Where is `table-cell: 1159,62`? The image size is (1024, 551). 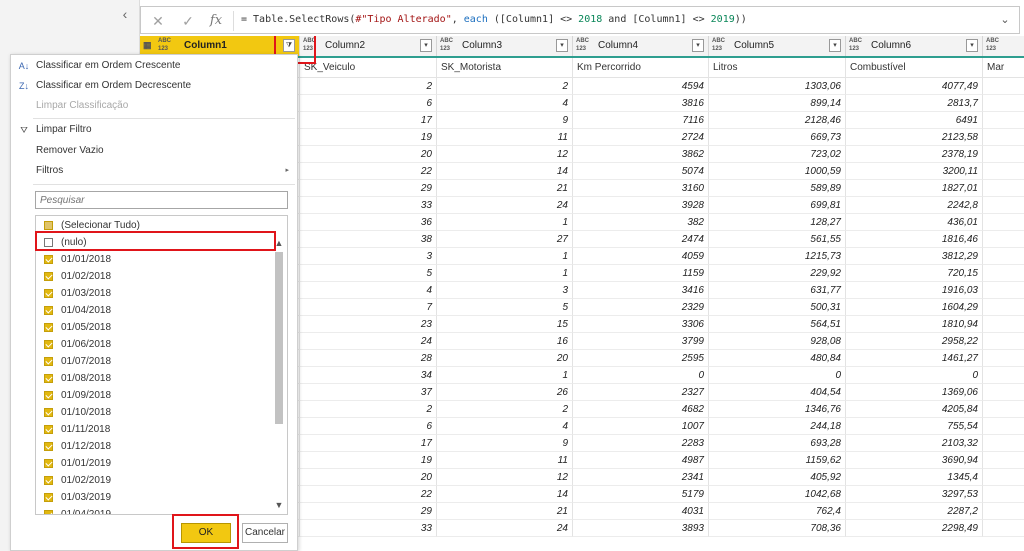 table-cell: 1159,62 is located at coordinates (777, 460).